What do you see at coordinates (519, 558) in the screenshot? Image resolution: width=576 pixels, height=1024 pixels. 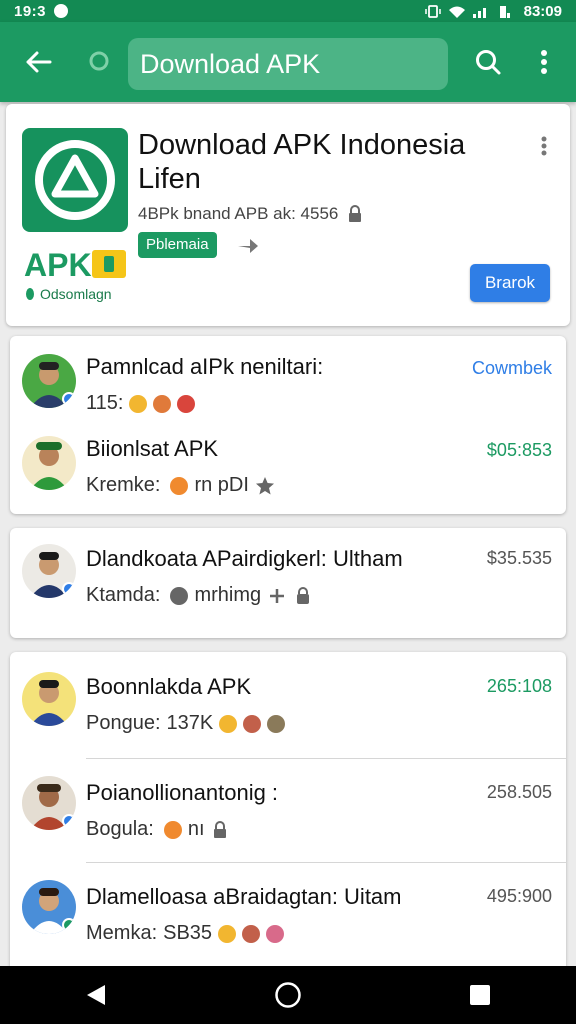 I see `item-value: $35.535` at bounding box center [519, 558].